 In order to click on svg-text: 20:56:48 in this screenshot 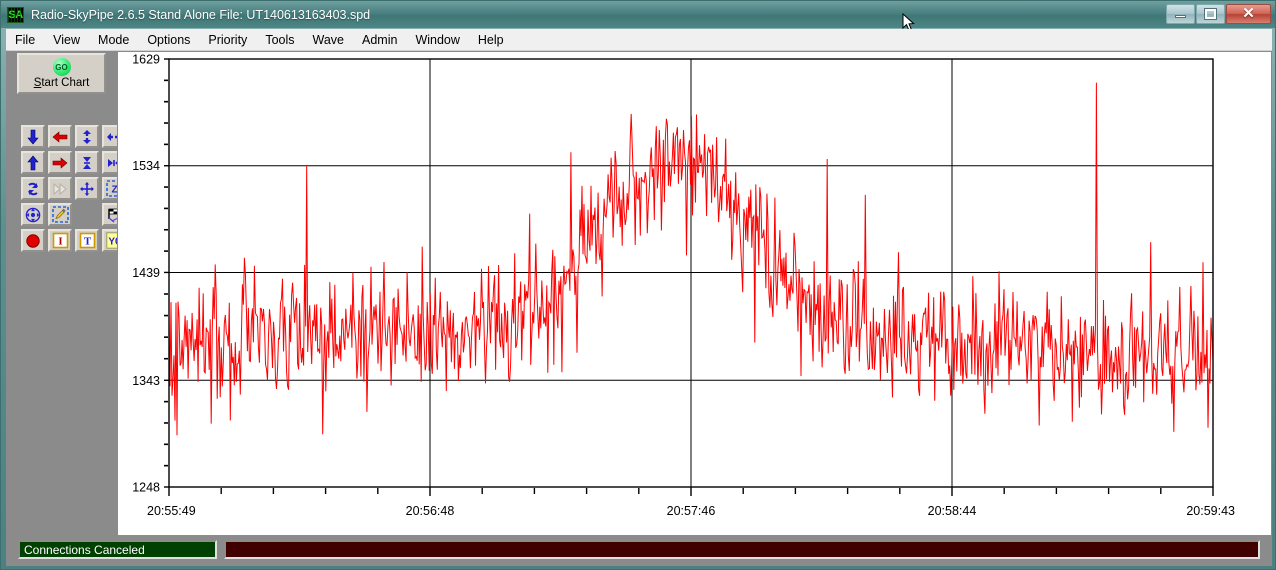, I will do `click(430, 511)`.